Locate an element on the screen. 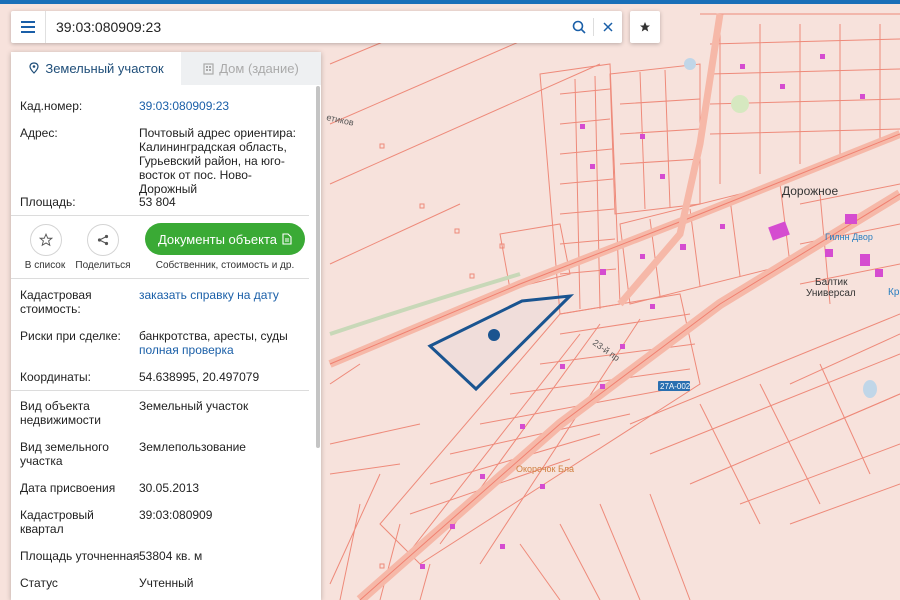 The height and width of the screenshot is (600, 900). cad-number-value: 39:03:080909:23 is located at coordinates (224, 106).